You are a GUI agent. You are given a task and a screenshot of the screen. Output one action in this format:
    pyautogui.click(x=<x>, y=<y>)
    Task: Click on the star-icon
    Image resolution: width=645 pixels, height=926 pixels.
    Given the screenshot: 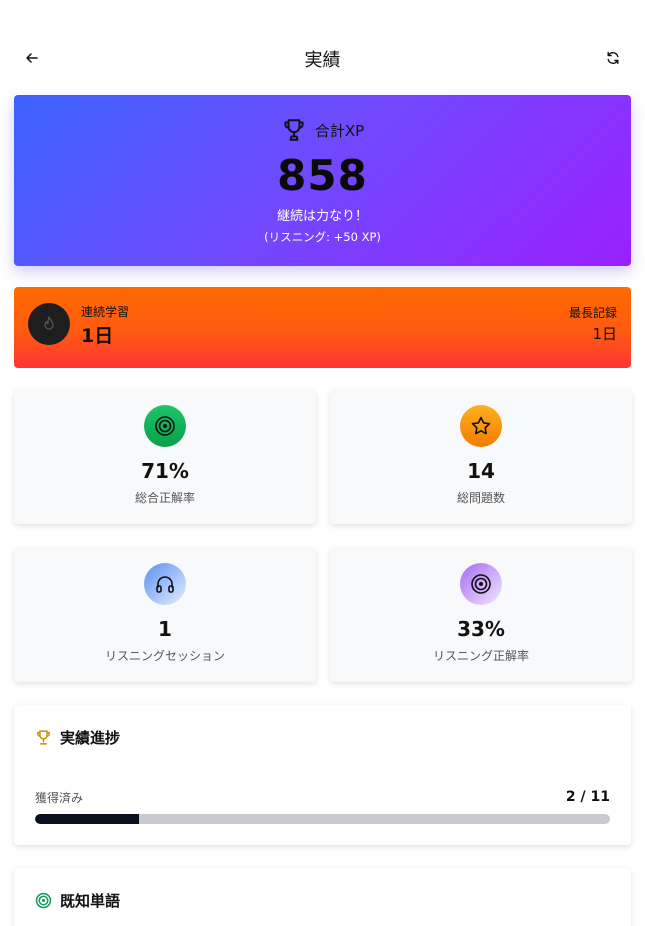 What is the action you would take?
    pyautogui.click(x=481, y=425)
    